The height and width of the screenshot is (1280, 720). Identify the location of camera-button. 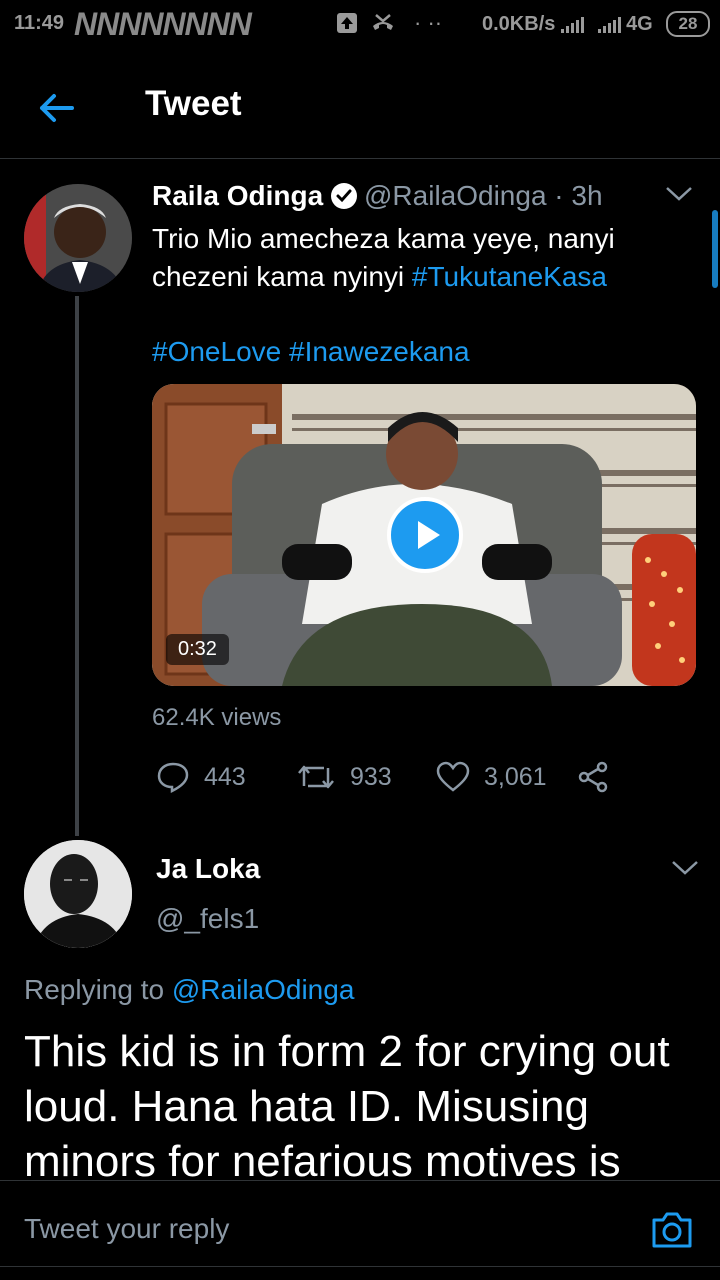
(672, 1230).